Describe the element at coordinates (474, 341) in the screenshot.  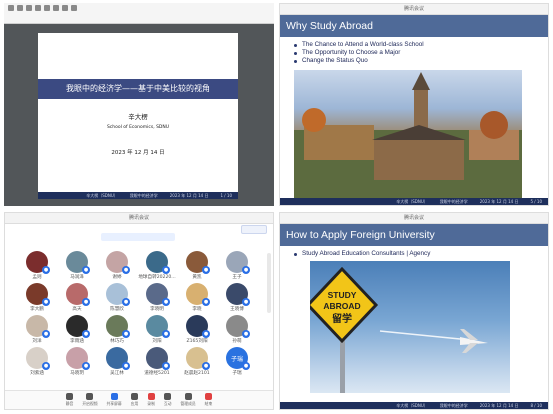
I see `airplane-icon` at that location.